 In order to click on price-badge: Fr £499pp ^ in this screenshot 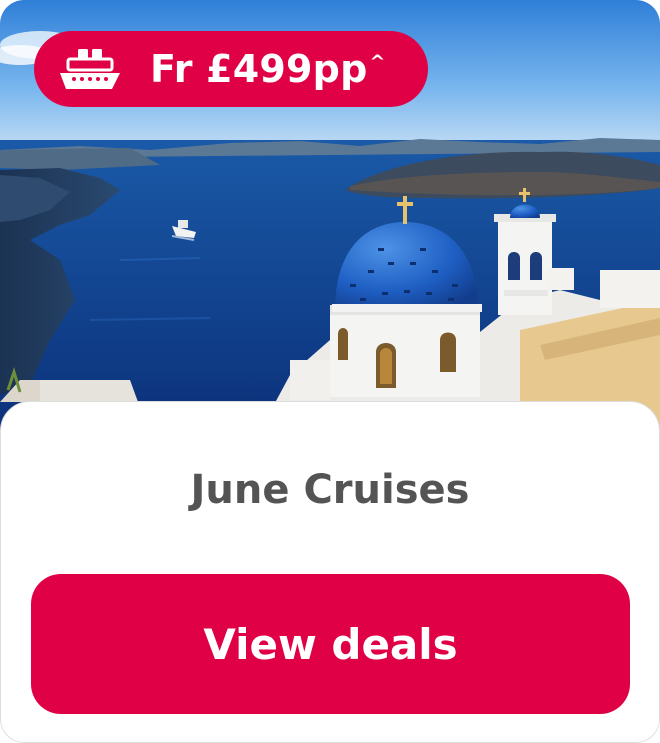, I will do `click(231, 69)`.